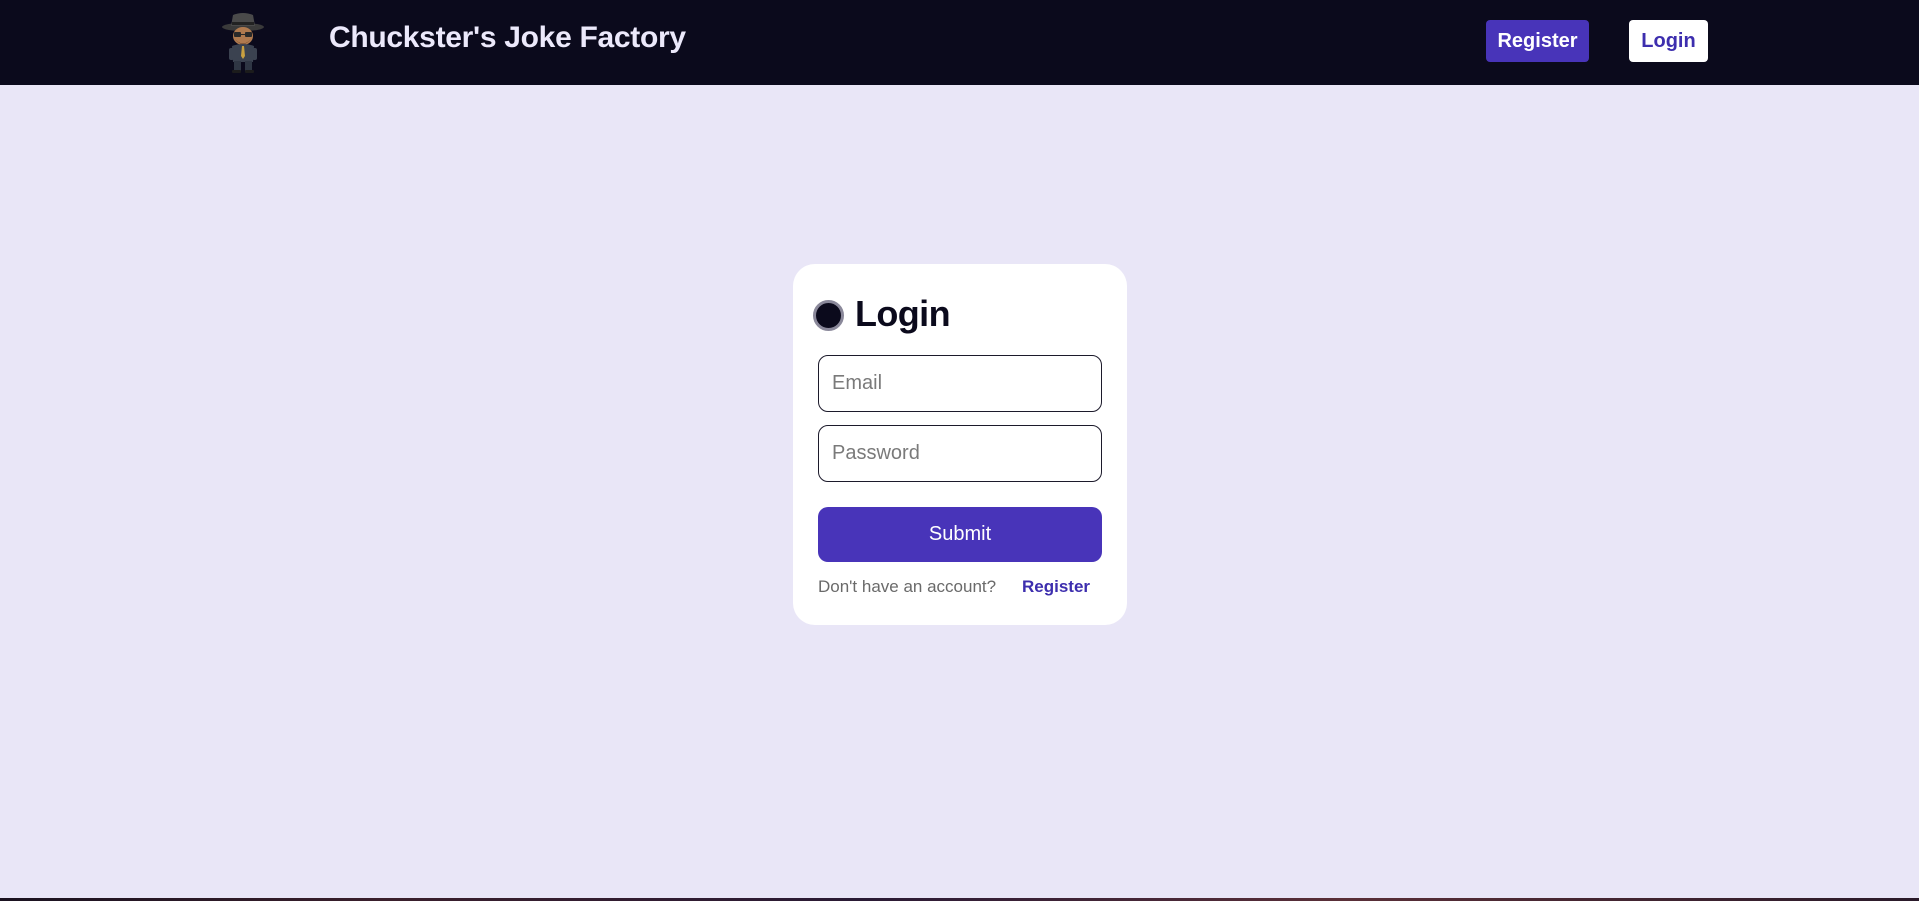 The image size is (1919, 901). I want to click on register-link: Register, so click(1056, 587).